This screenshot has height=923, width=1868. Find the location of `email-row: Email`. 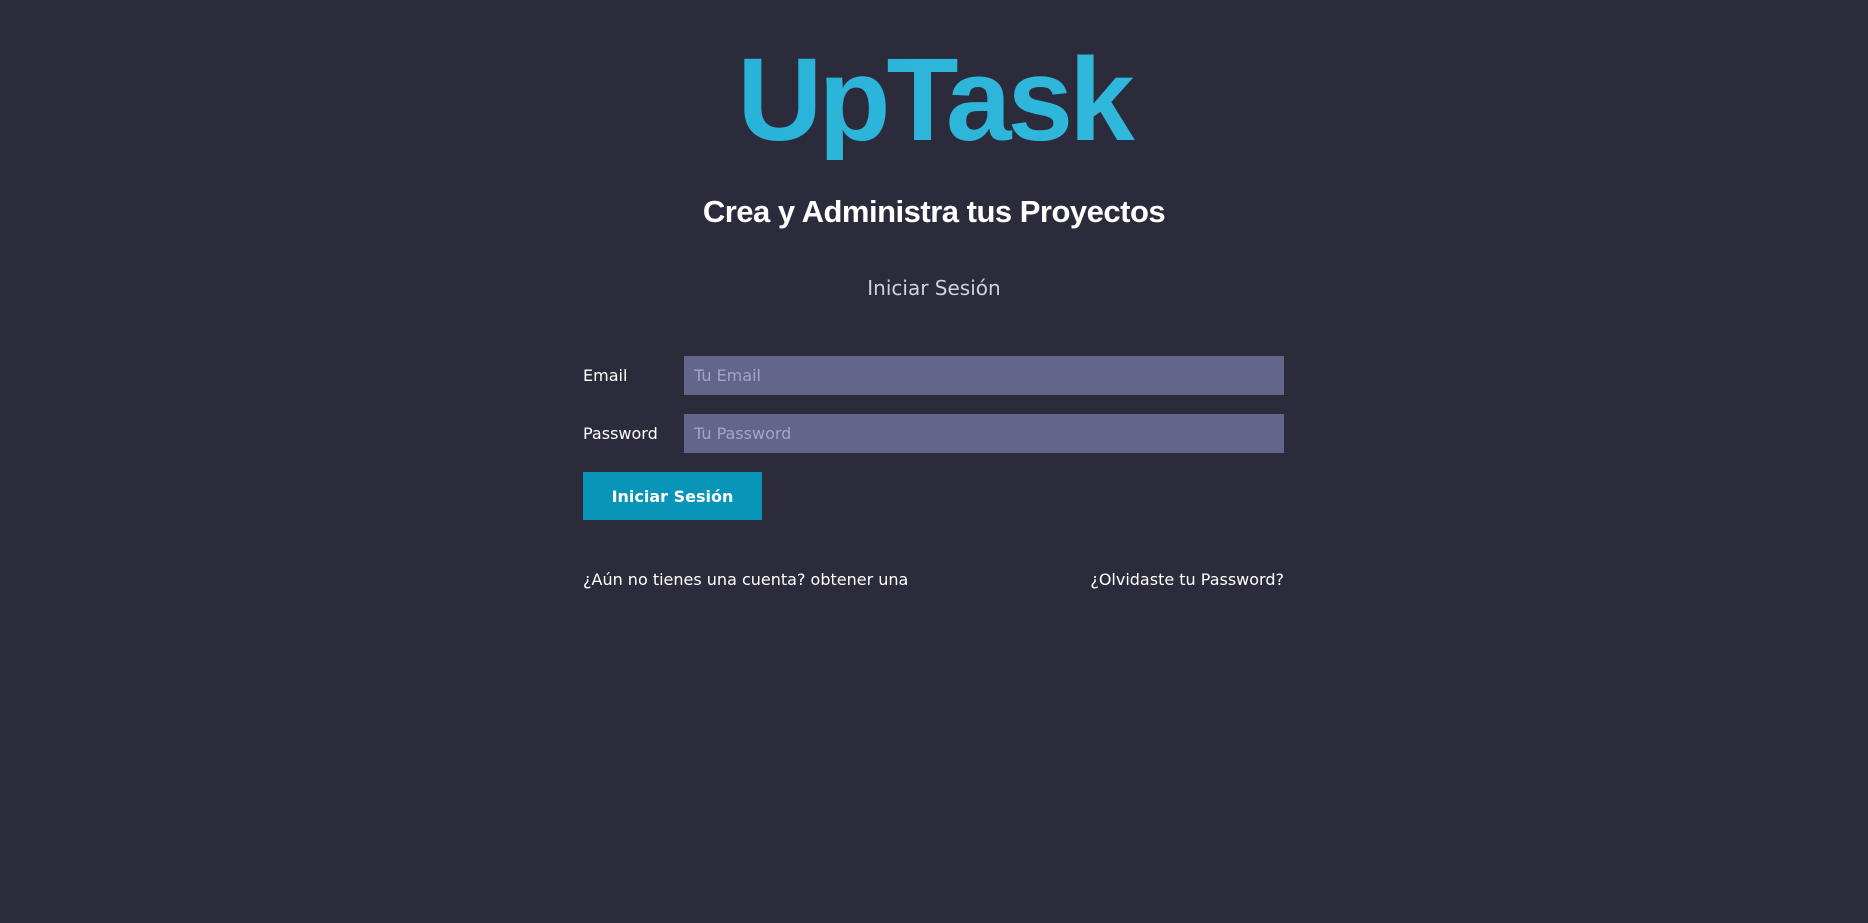

email-row: Email is located at coordinates (933, 375).